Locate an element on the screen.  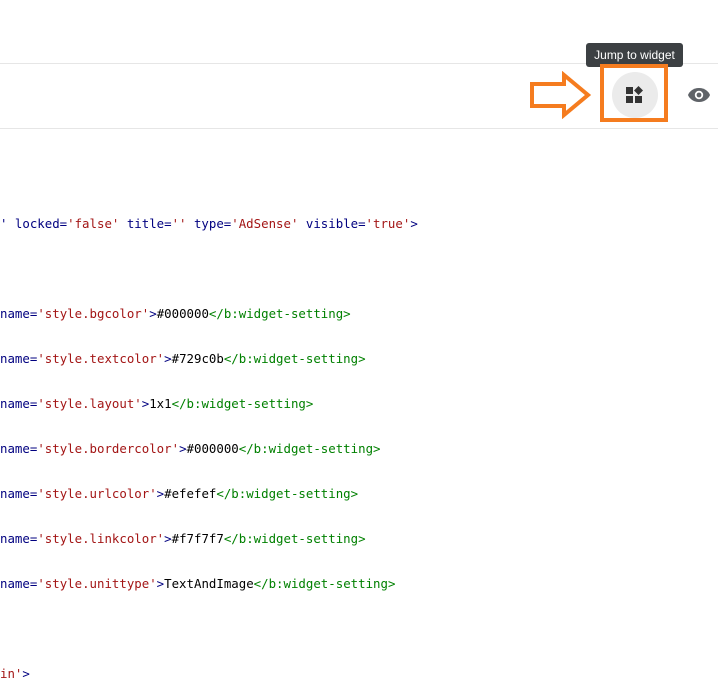
code-line-last: in'> is located at coordinates (15, 673).